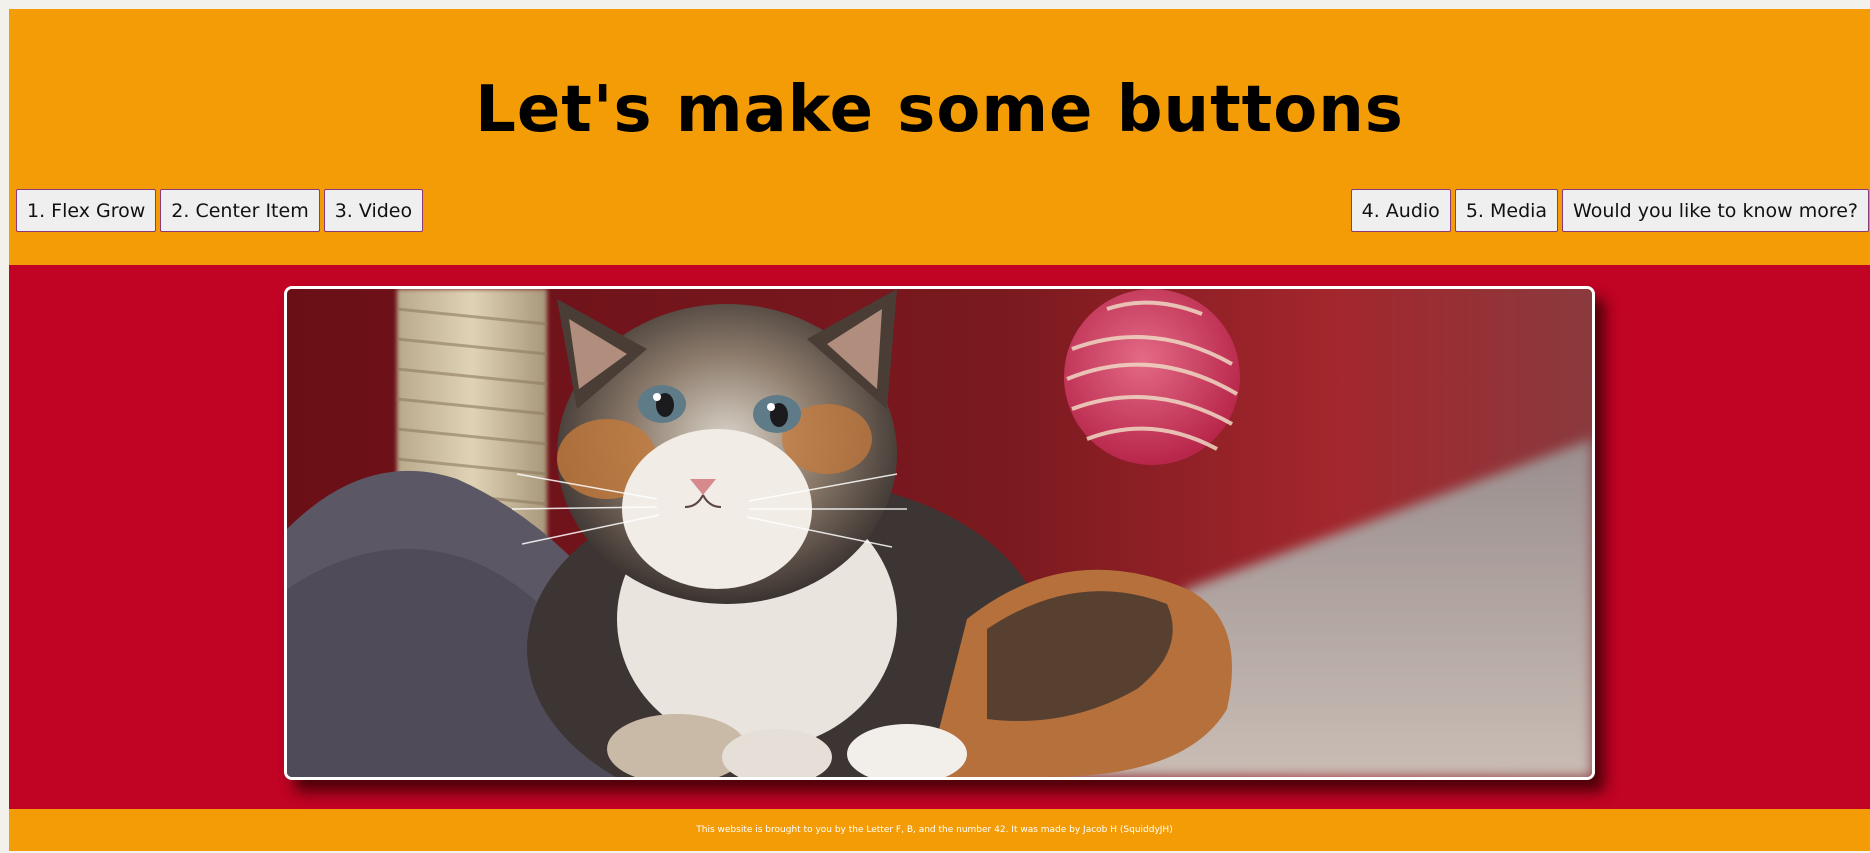  What do you see at coordinates (373, 210) in the screenshot?
I see `video-button: 3. Video` at bounding box center [373, 210].